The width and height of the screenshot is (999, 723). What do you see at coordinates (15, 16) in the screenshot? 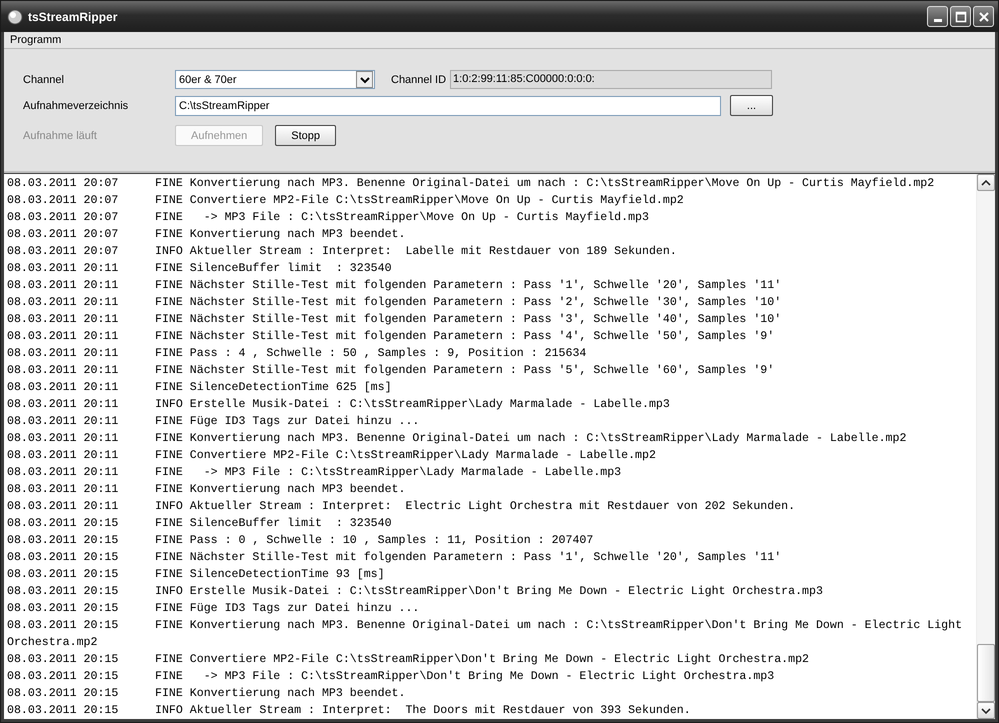
I see `app-icon` at bounding box center [15, 16].